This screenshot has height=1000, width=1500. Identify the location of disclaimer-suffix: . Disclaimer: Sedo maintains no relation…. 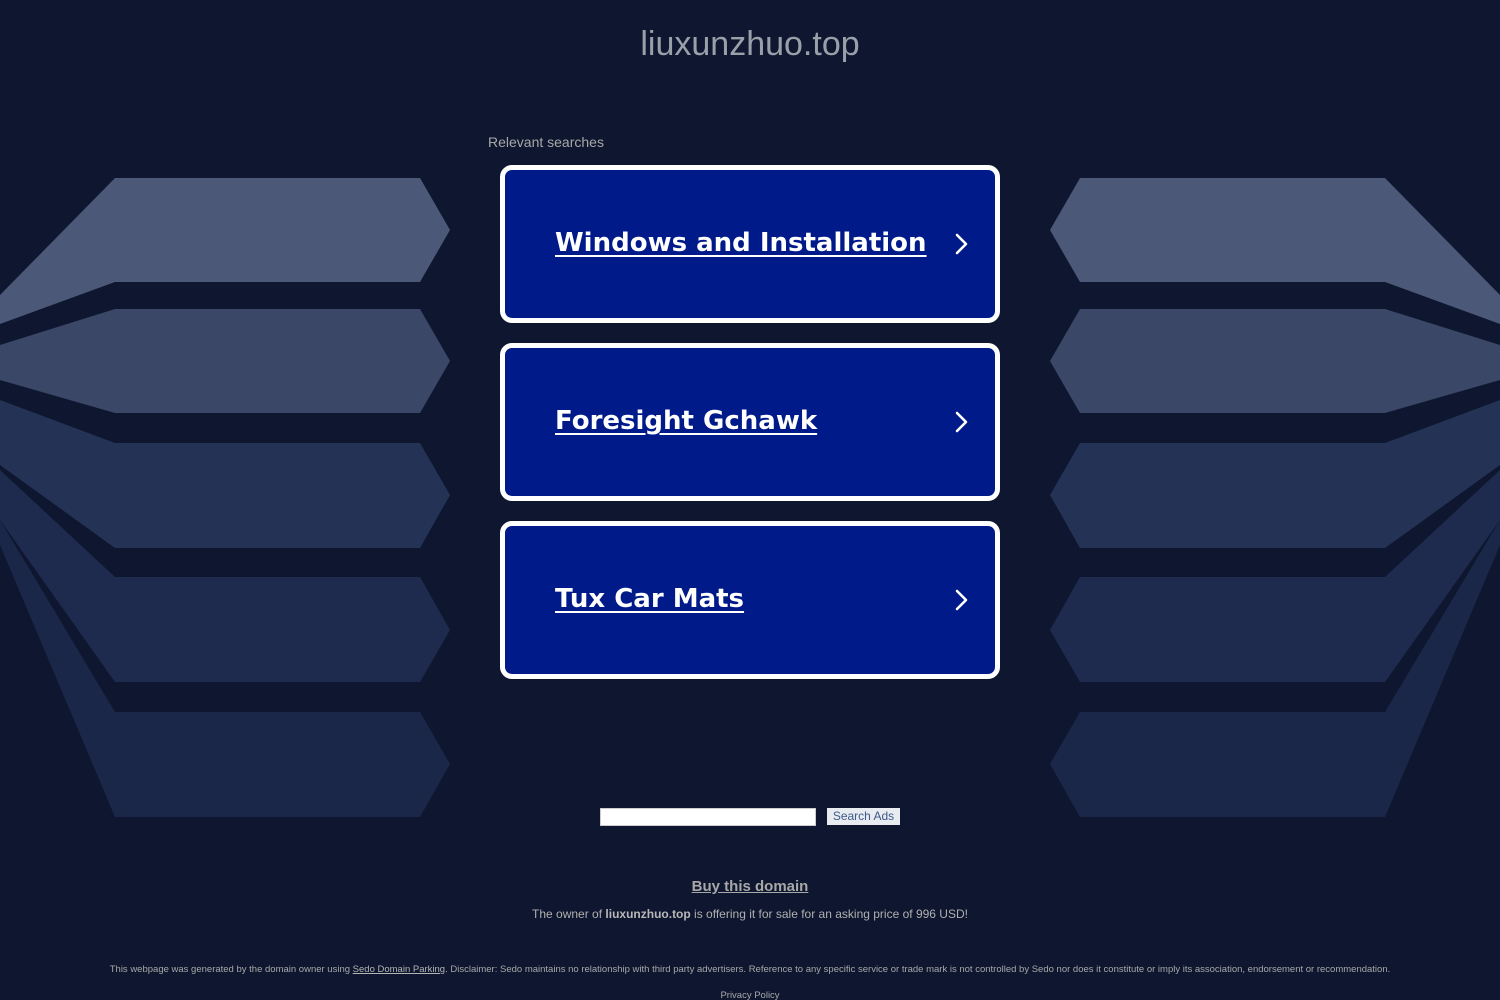
(918, 969).